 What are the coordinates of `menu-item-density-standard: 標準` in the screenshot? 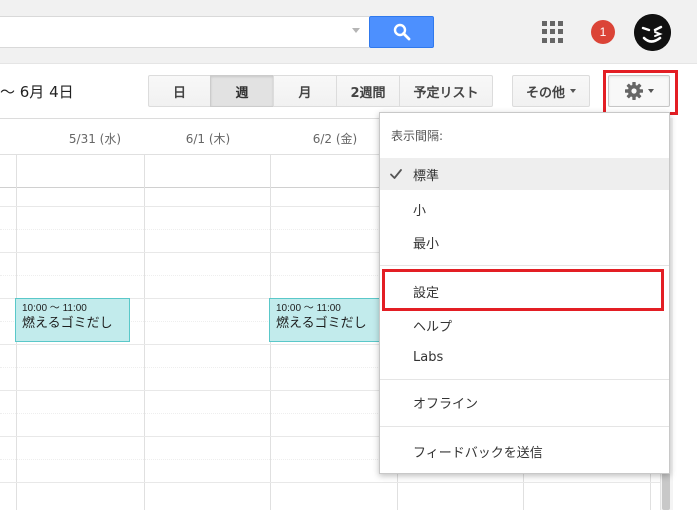 It's located at (524, 174).